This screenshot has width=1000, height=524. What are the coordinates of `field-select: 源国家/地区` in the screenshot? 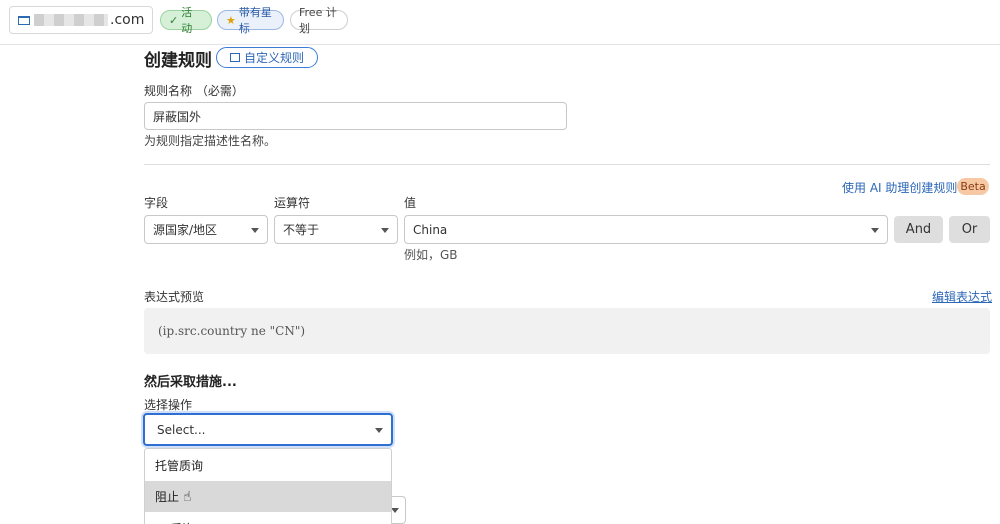 It's located at (206, 229).